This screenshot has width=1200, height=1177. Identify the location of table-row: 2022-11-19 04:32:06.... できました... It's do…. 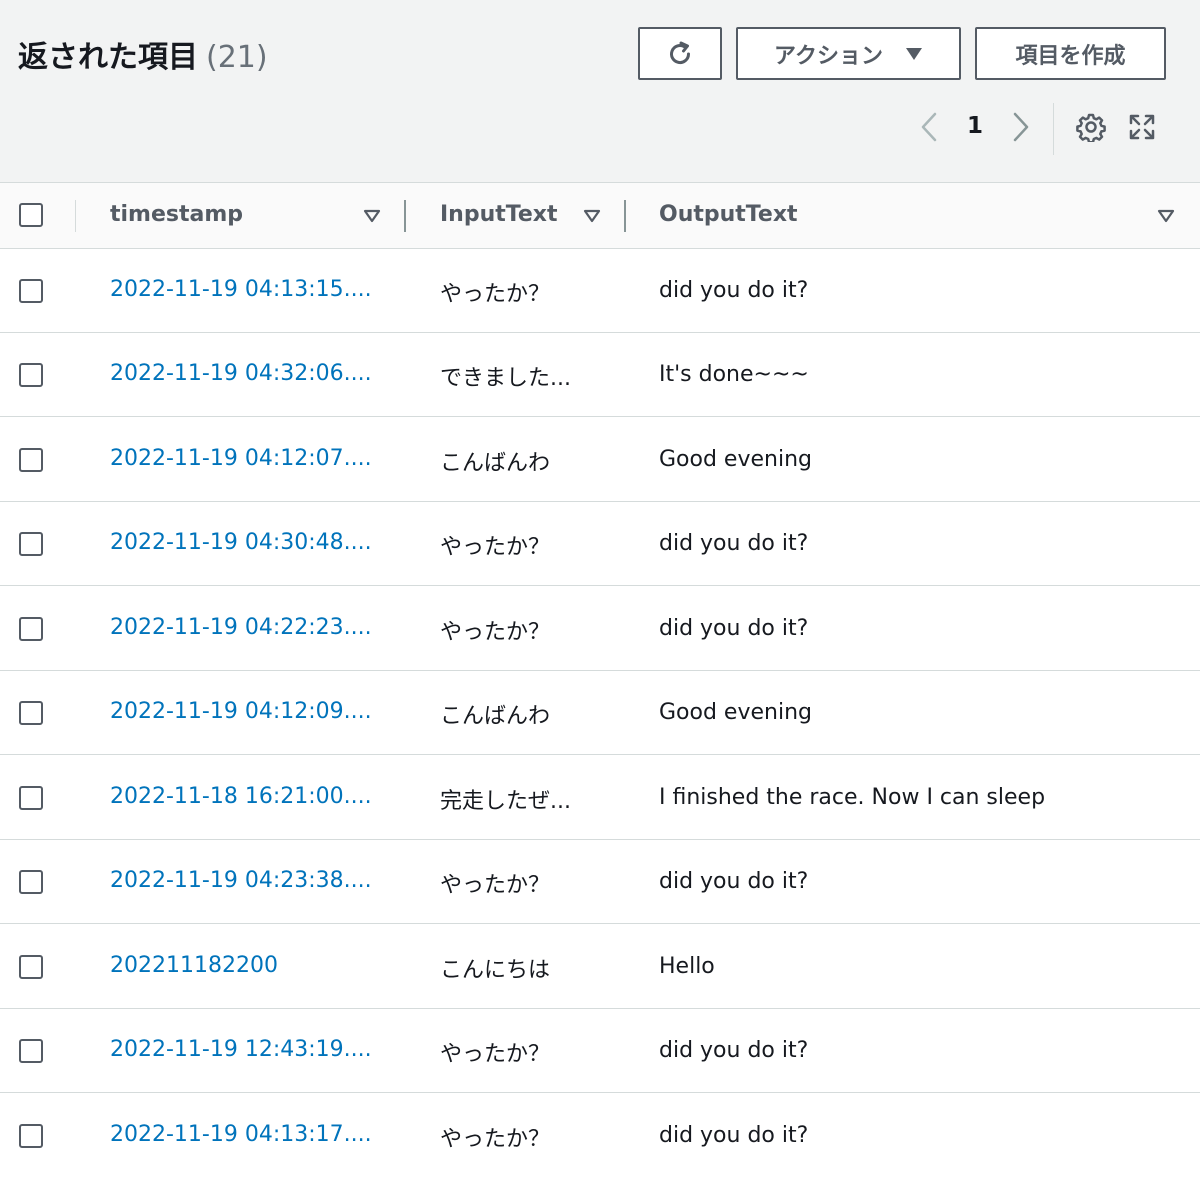
(600, 375).